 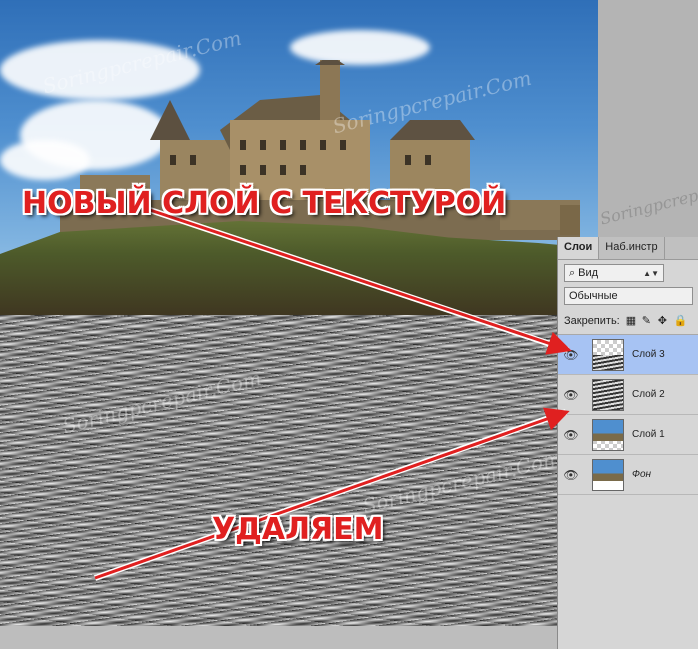 I want to click on layer-name: Слой 2, so click(x=648, y=394).